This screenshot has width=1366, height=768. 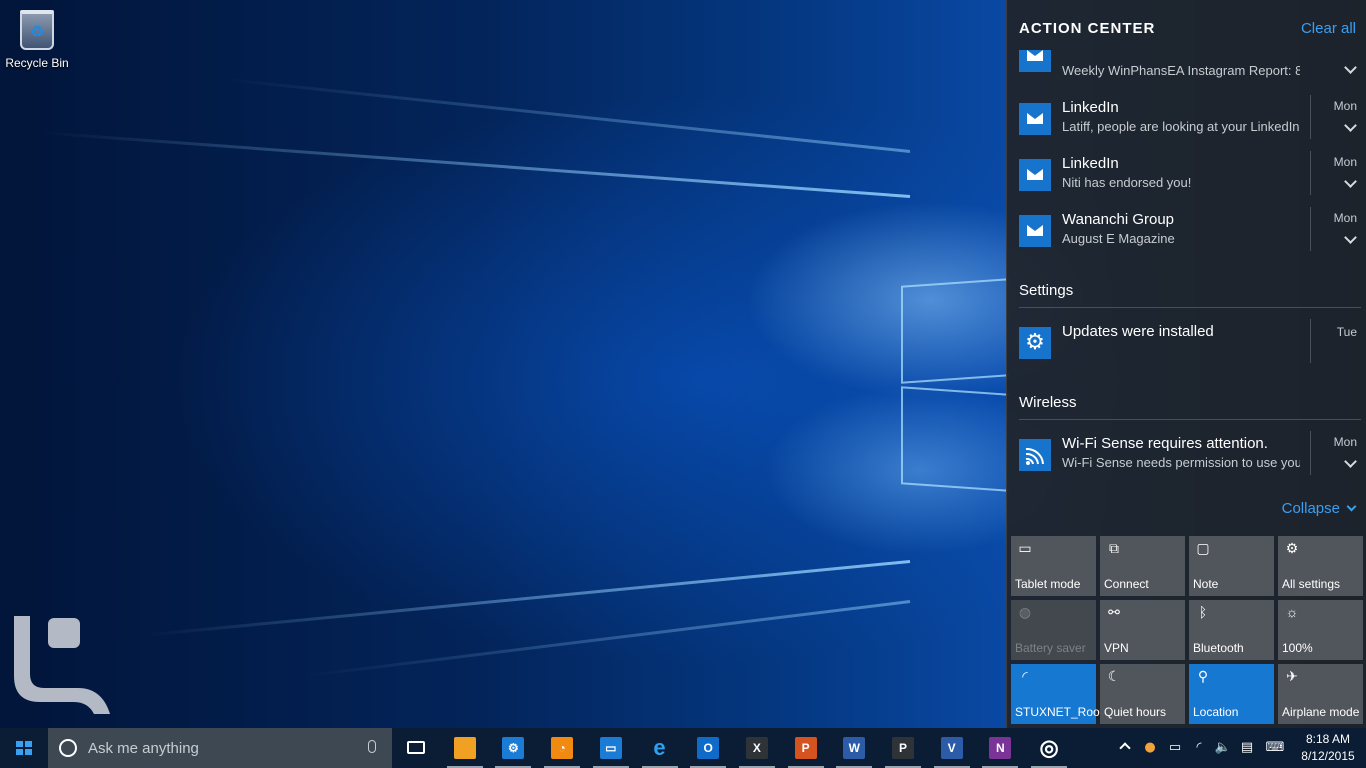 What do you see at coordinates (1292, 676) in the screenshot?
I see `airplane-icon: ✈` at bounding box center [1292, 676].